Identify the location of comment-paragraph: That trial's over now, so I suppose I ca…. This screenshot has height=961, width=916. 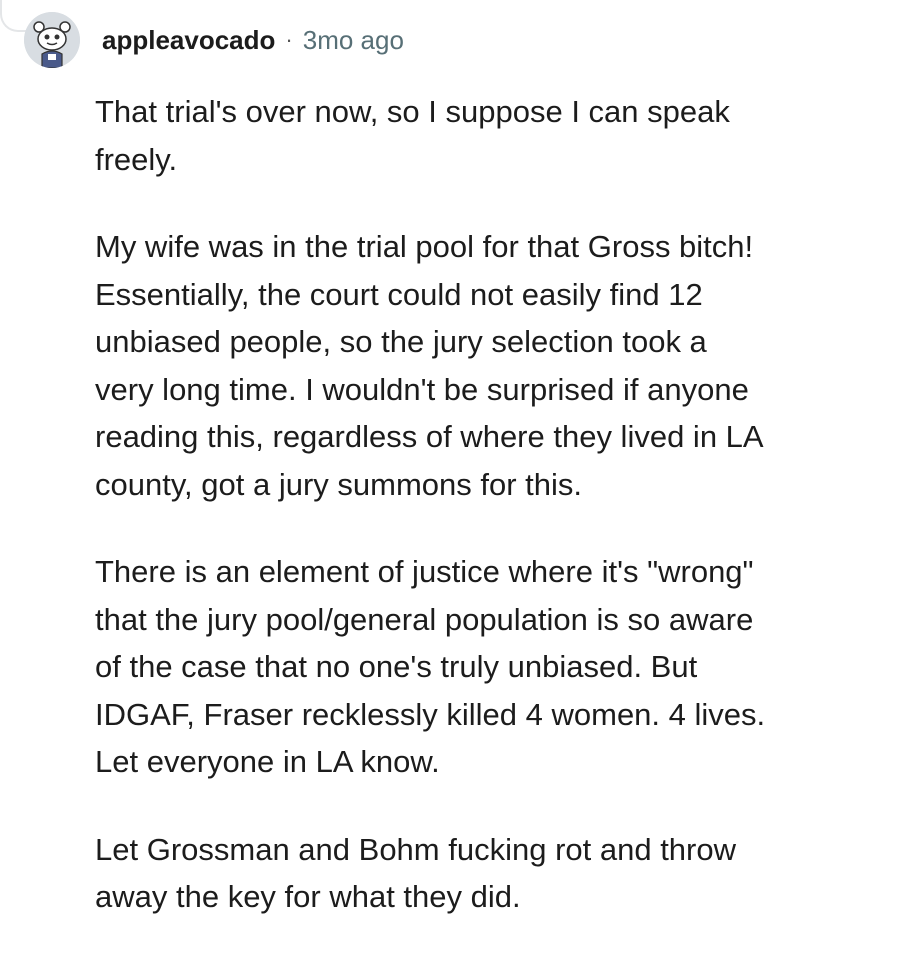
(494, 135).